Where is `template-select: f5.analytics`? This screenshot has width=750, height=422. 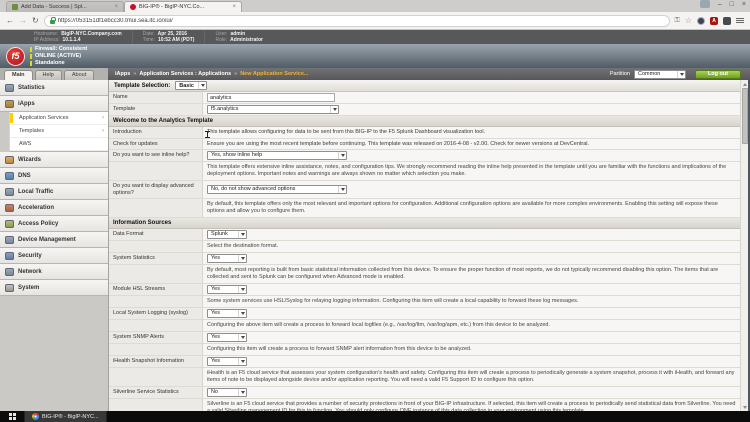
template-select: f5.analytics is located at coordinates (273, 109).